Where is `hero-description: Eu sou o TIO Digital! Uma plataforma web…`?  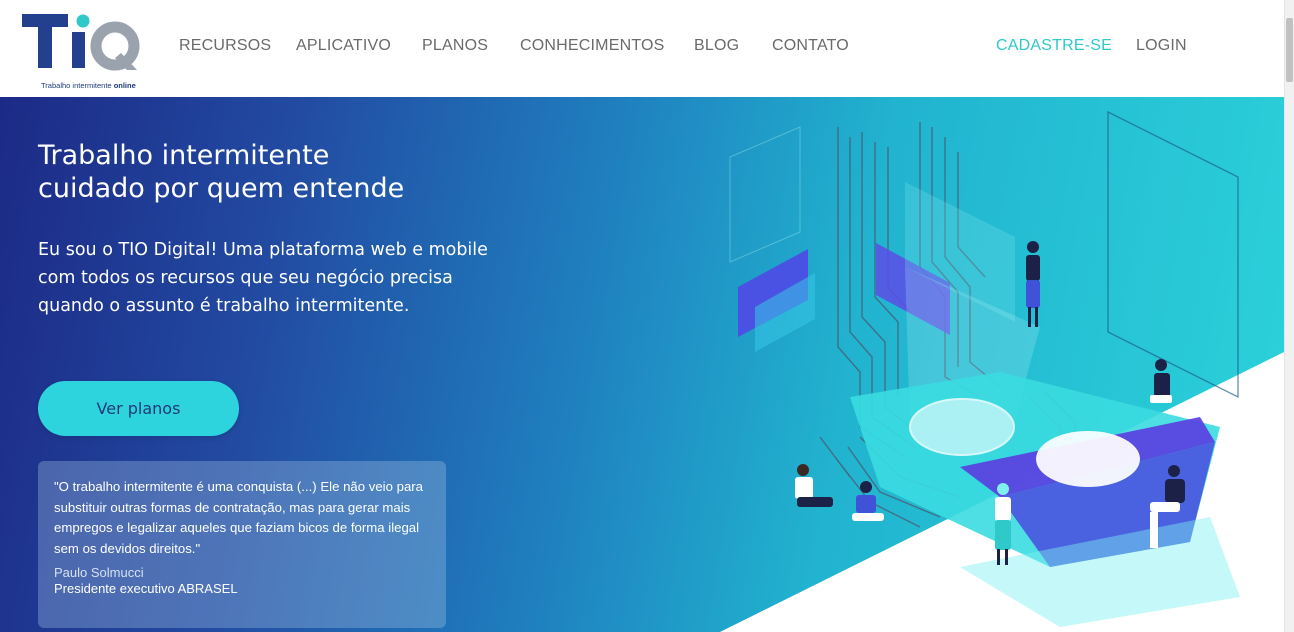
hero-description: Eu sou o TIO Digital! Uma plataforma web… is located at coordinates (263, 278).